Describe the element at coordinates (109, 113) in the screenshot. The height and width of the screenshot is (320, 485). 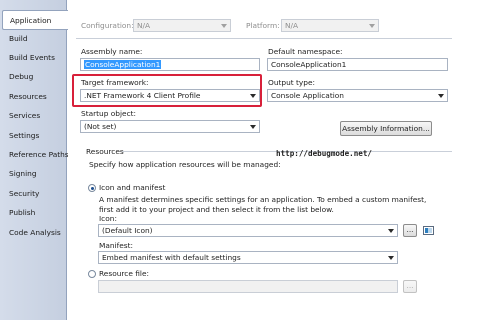
I see `startup-object-label: Startup object:` at that location.